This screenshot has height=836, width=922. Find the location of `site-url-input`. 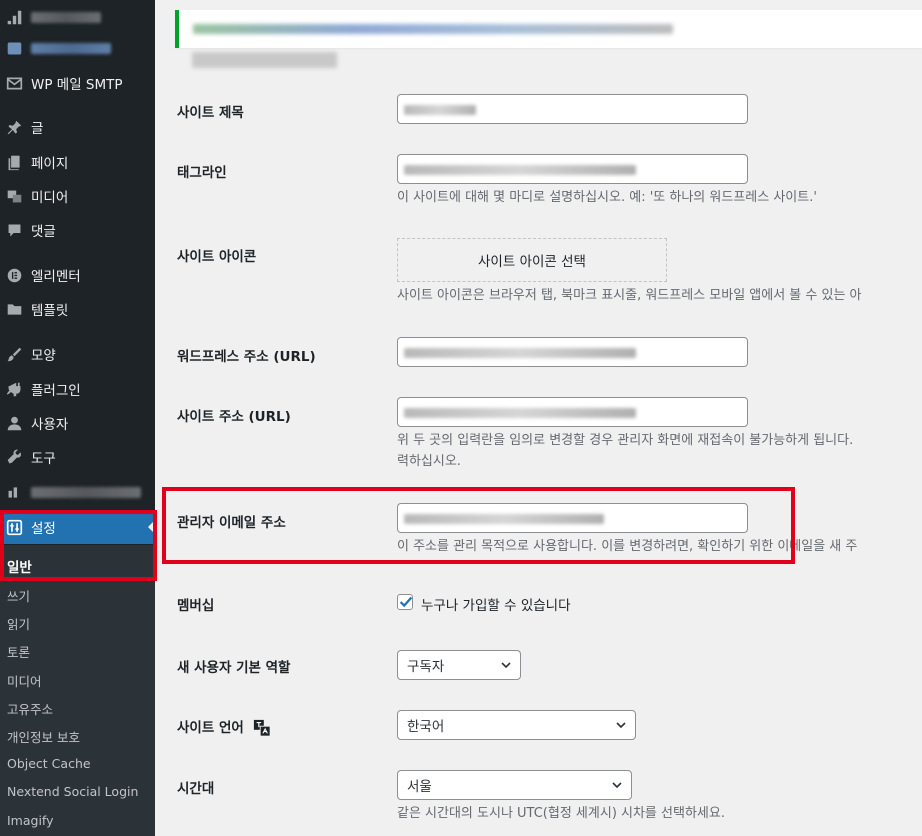

site-url-input is located at coordinates (572, 412).